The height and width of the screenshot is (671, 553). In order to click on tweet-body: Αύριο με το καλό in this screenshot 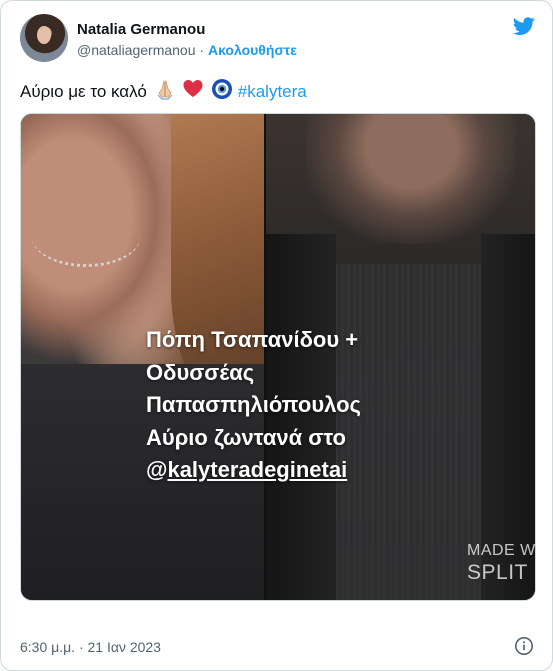, I will do `click(83, 91)`.